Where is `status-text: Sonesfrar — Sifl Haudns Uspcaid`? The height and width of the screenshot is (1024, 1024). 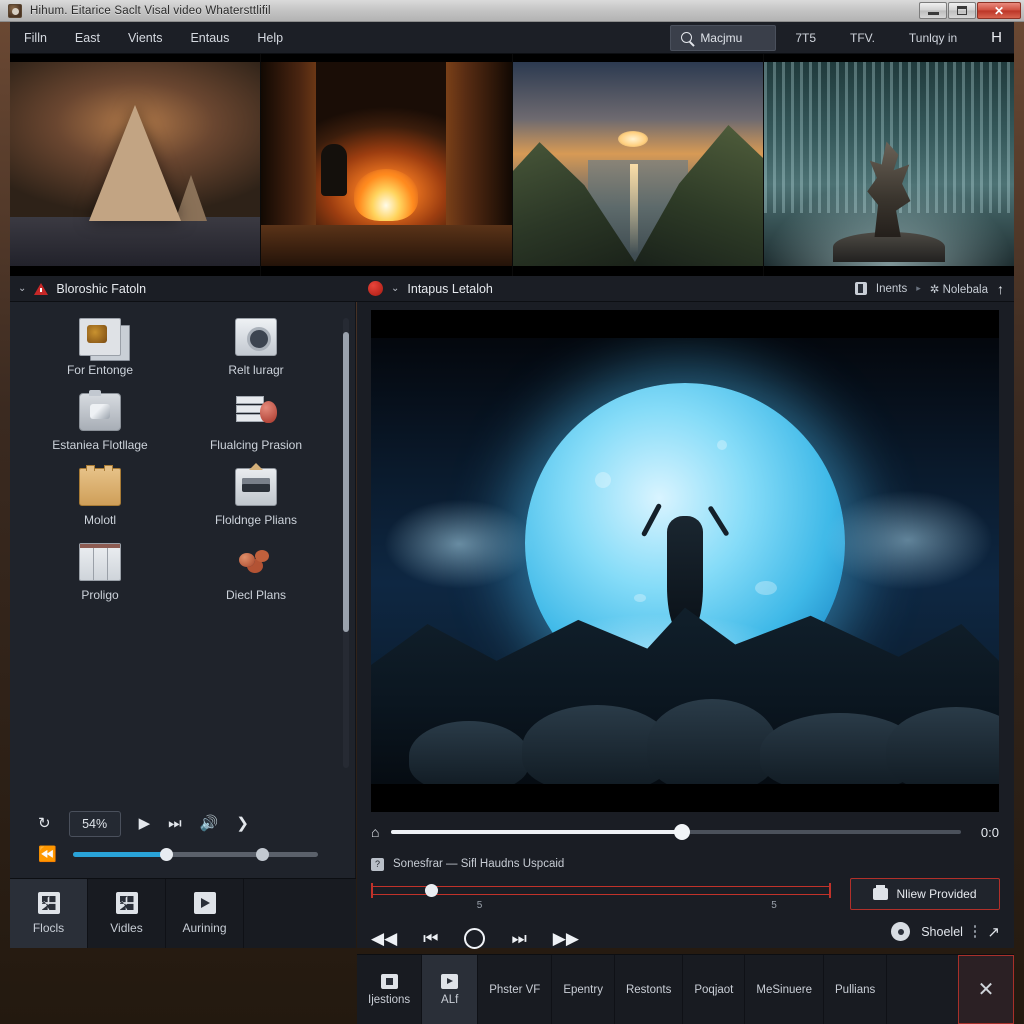 status-text: Sonesfrar — Sifl Haudns Uspcaid is located at coordinates (479, 864).